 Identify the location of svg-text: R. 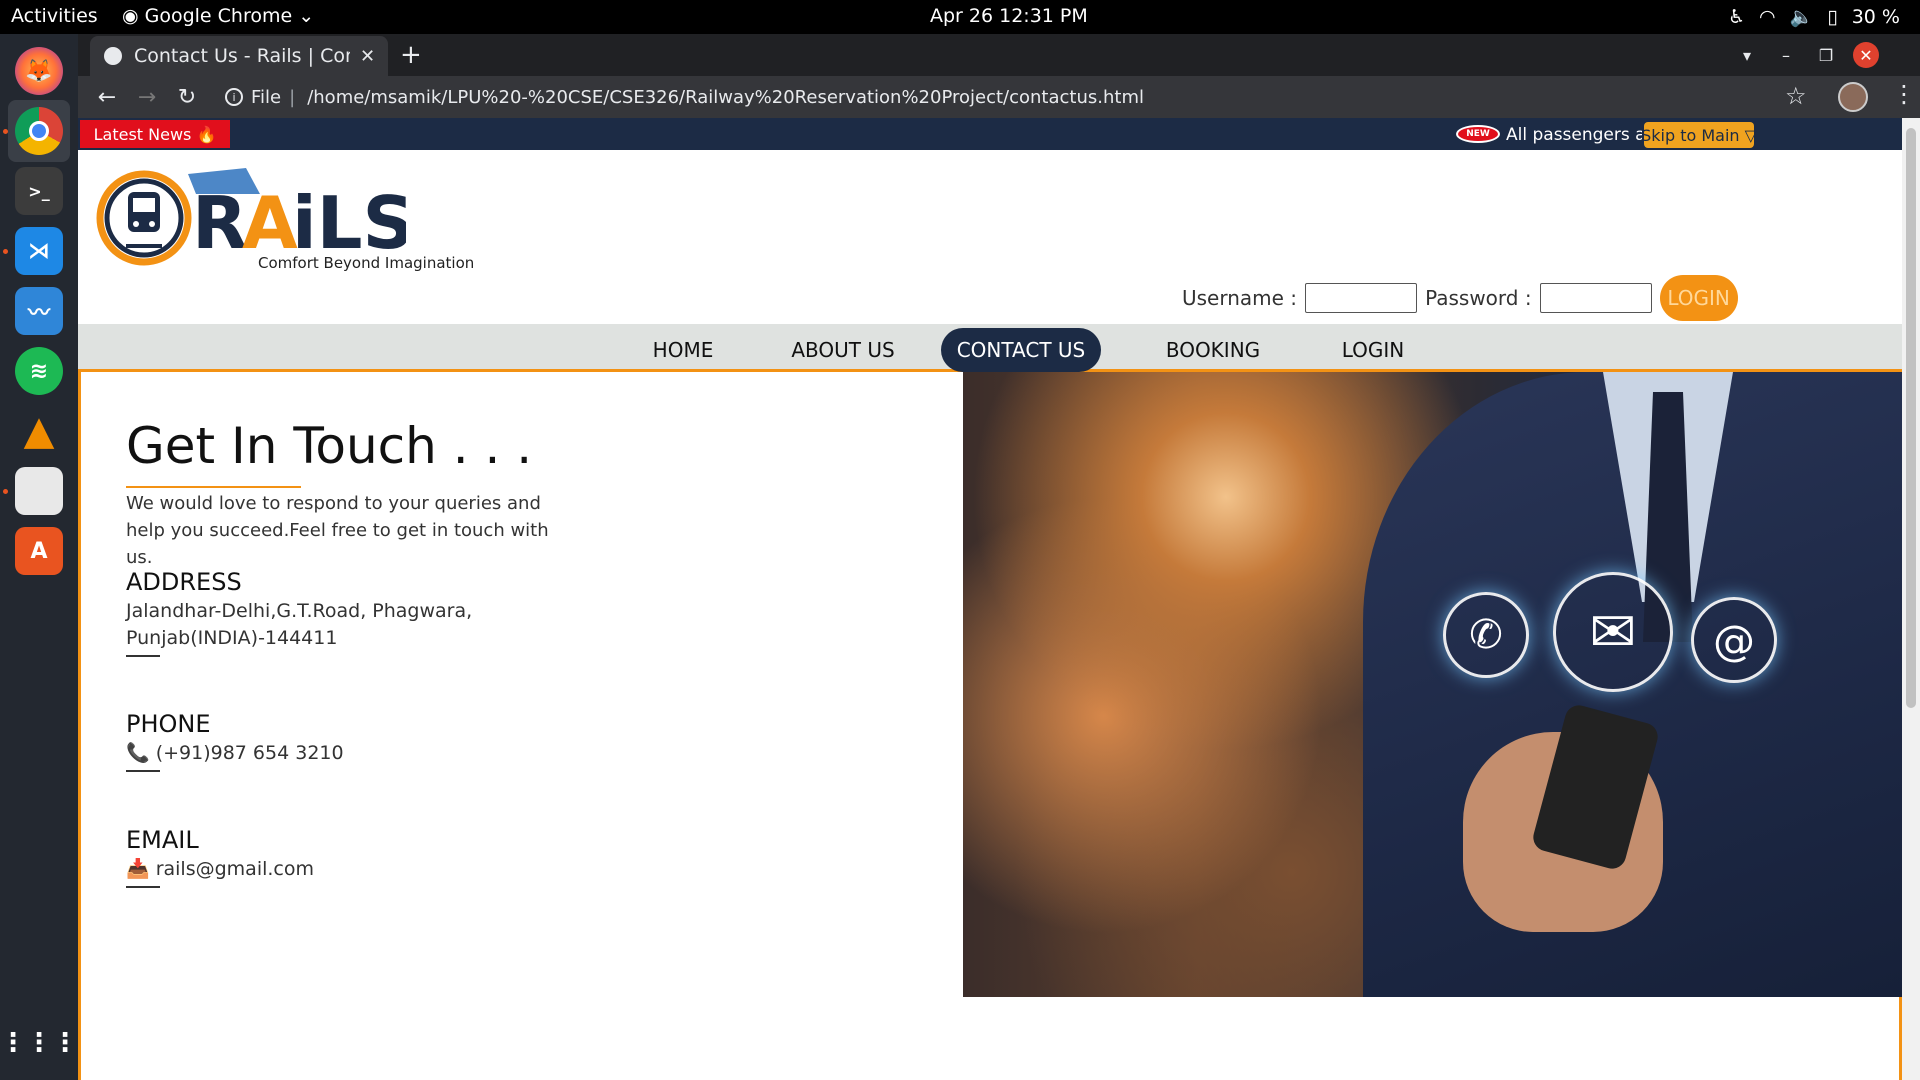
(219, 223).